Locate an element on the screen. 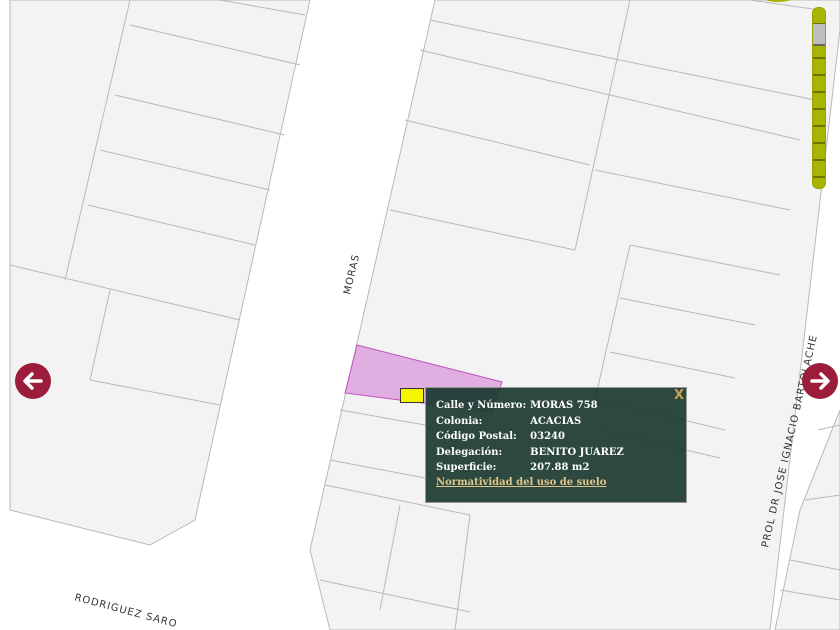  pan-right-button is located at coordinates (820, 381).